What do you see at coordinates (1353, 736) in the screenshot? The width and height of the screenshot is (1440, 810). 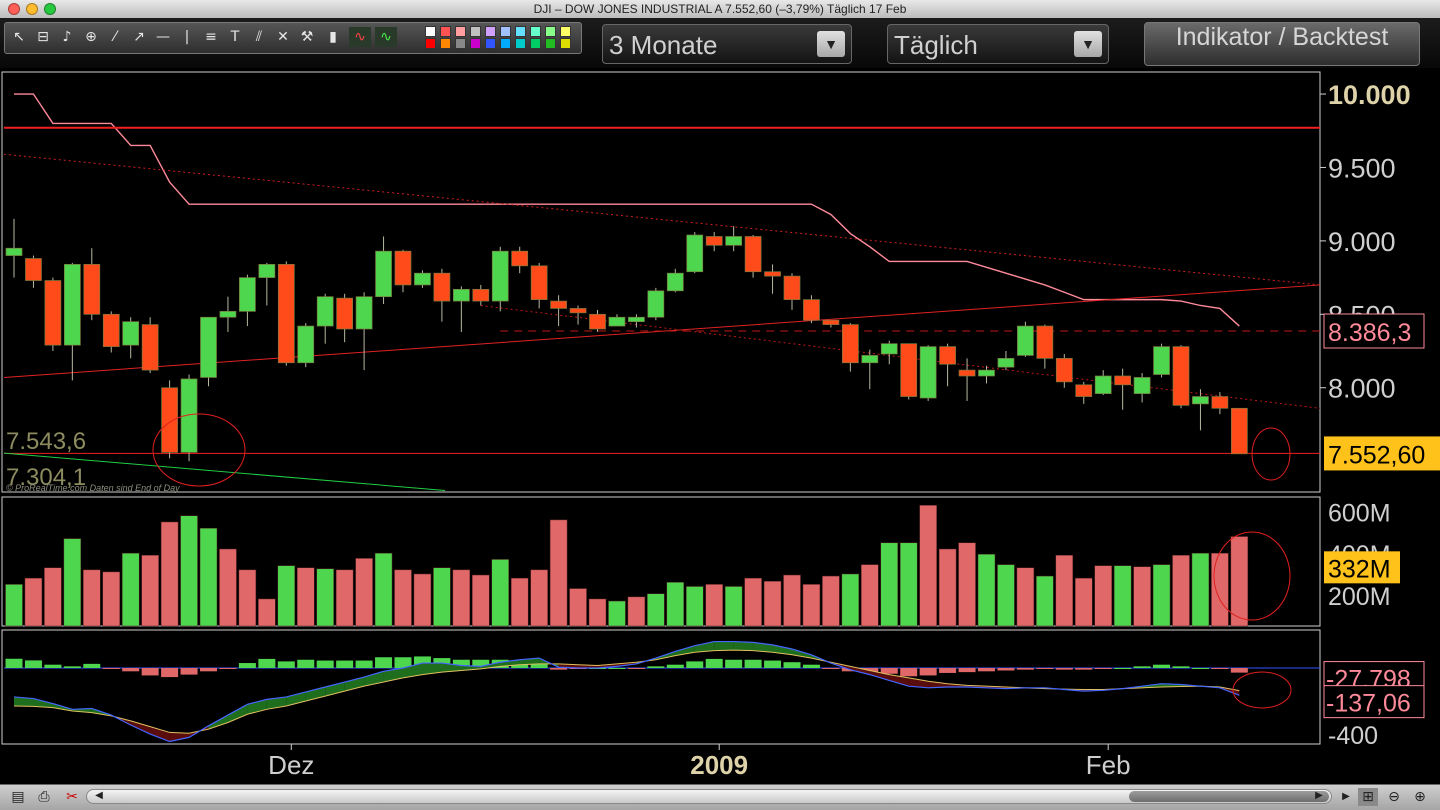 I see `macd-tick-label: -400` at bounding box center [1353, 736].